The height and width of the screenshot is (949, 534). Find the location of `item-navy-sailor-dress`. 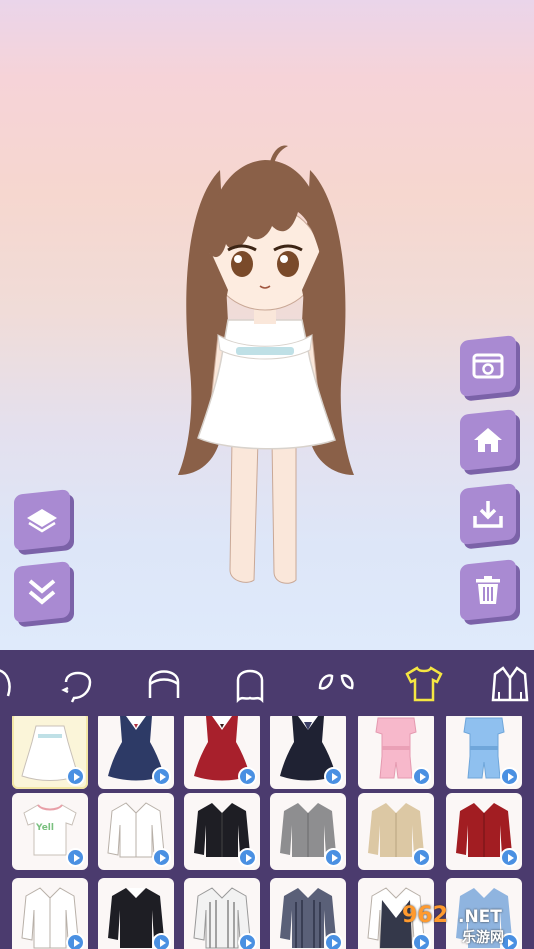

item-navy-sailor-dress is located at coordinates (136, 752).